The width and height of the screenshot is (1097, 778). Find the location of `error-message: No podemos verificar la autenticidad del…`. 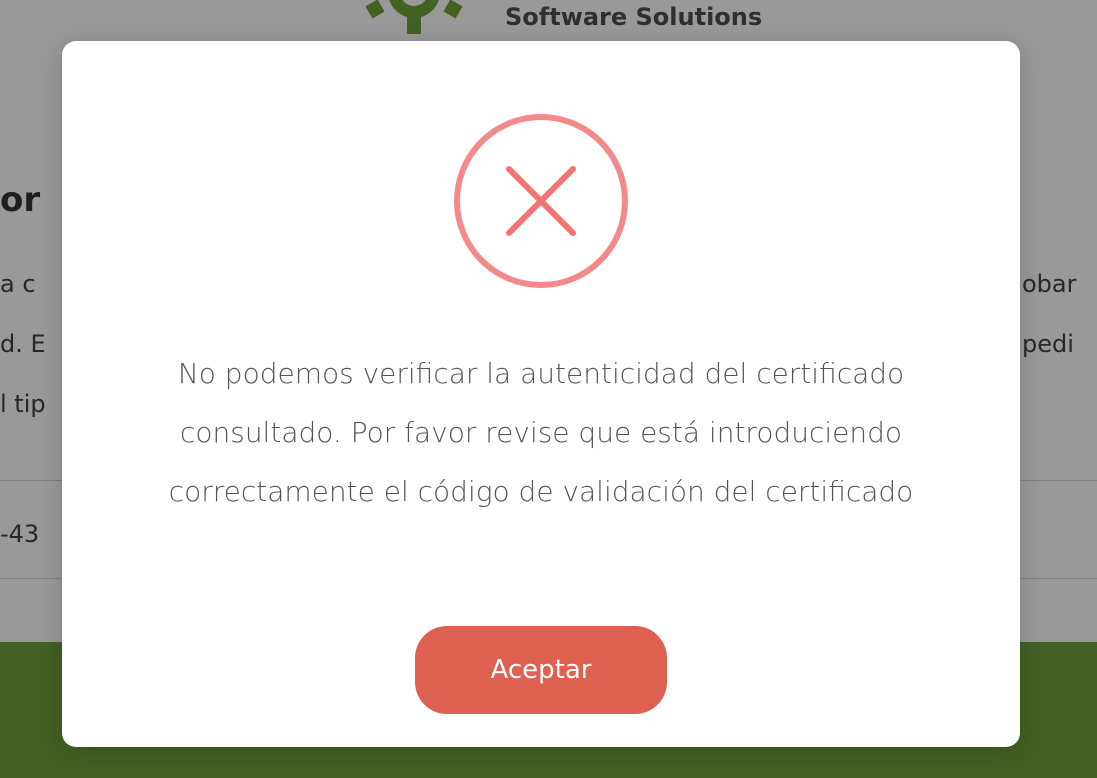

error-message: No podemos verificar la autenticidad del… is located at coordinates (541, 432).